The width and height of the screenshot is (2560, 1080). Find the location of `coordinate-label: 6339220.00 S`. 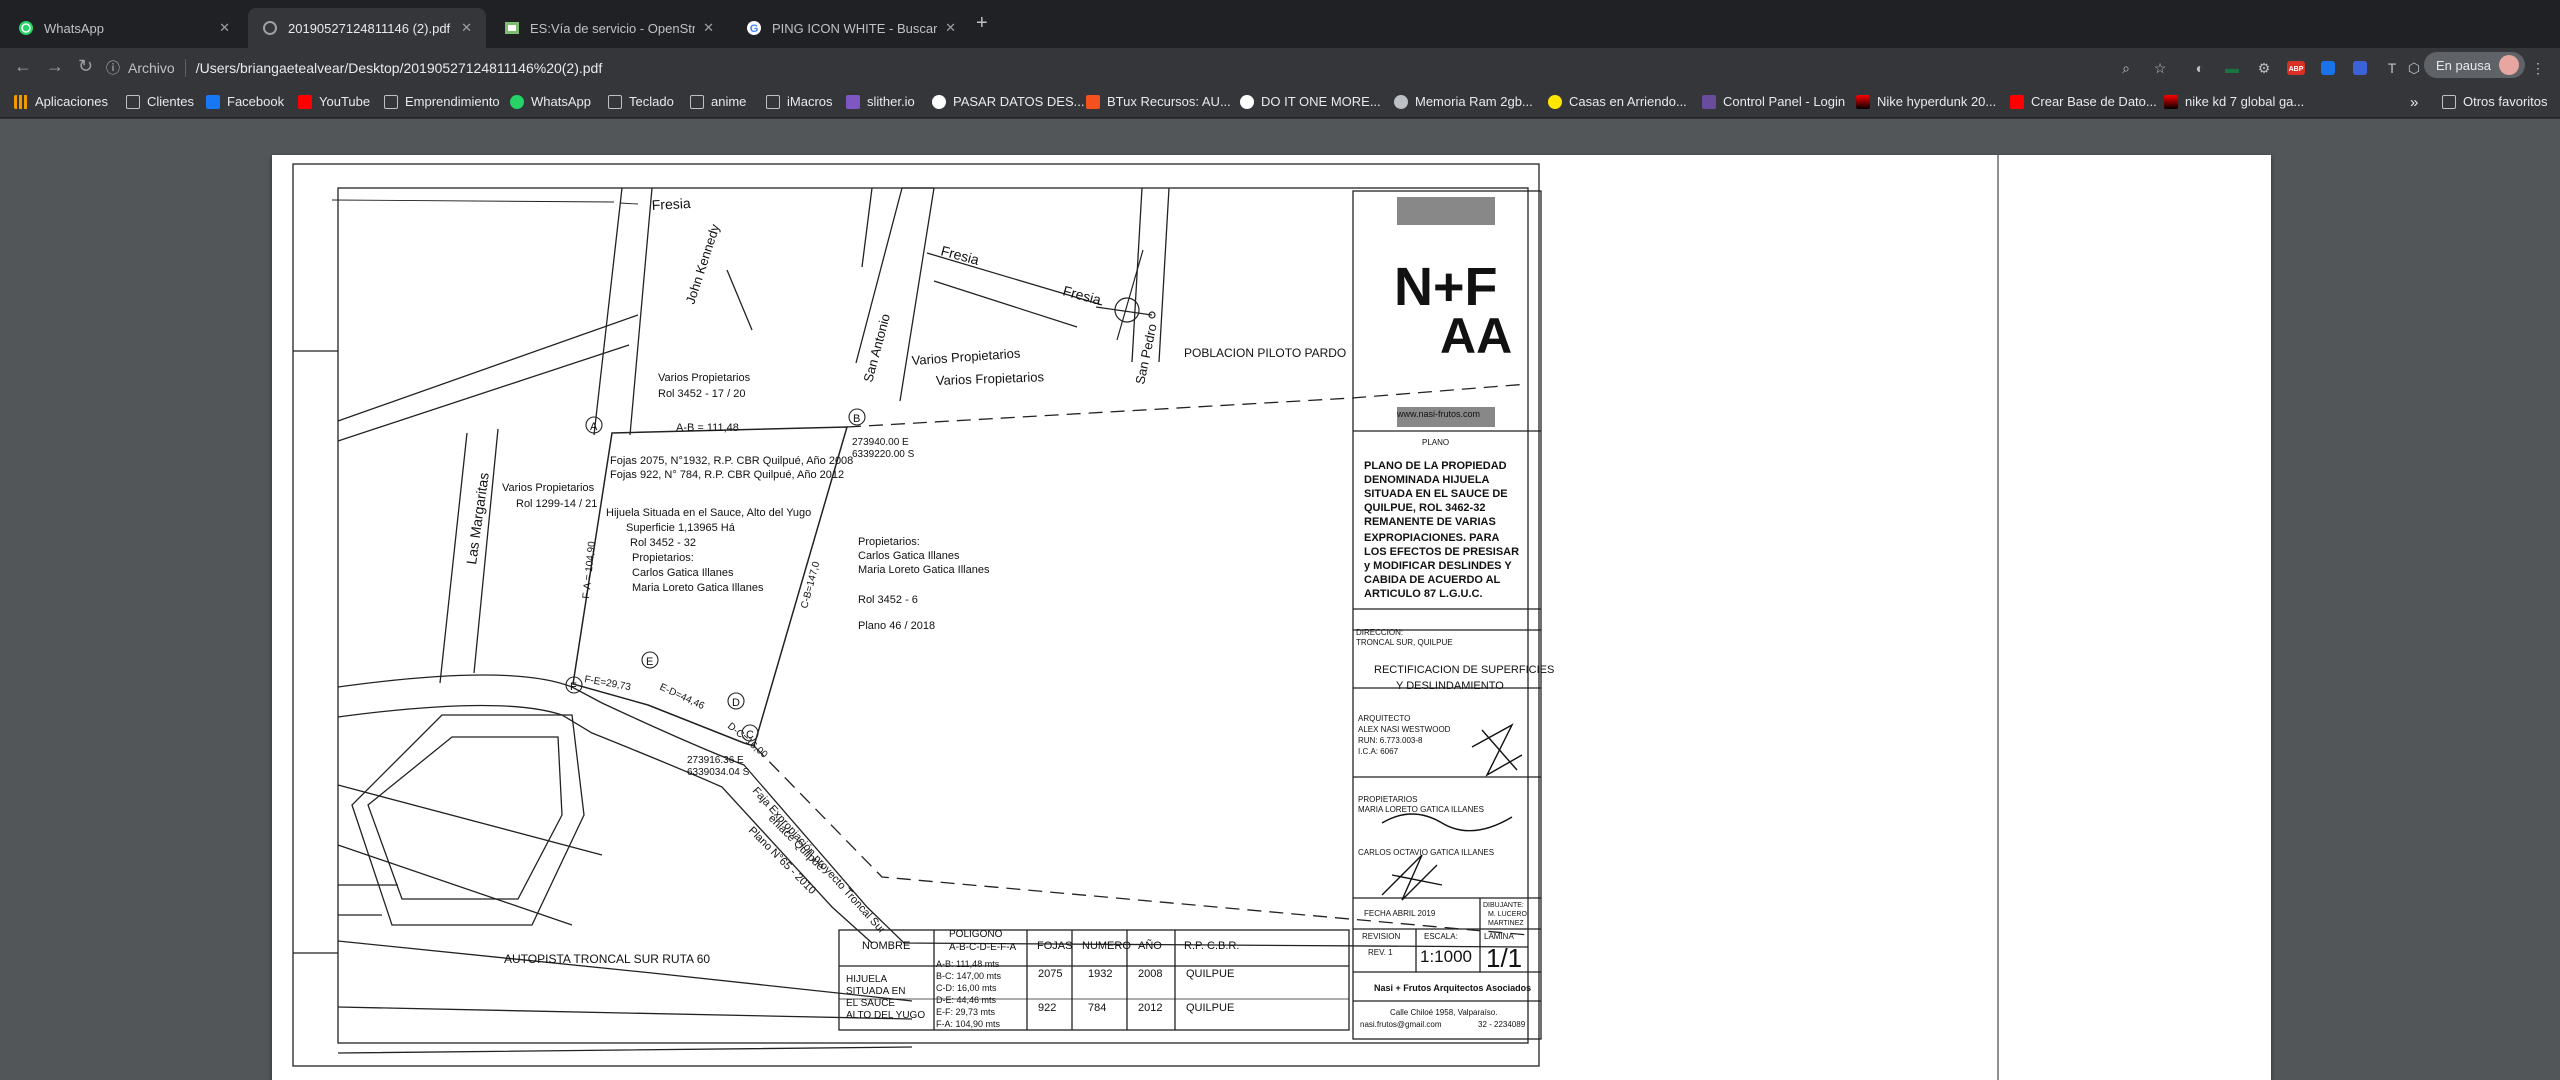

coordinate-label: 6339220.00 S is located at coordinates (883, 454).